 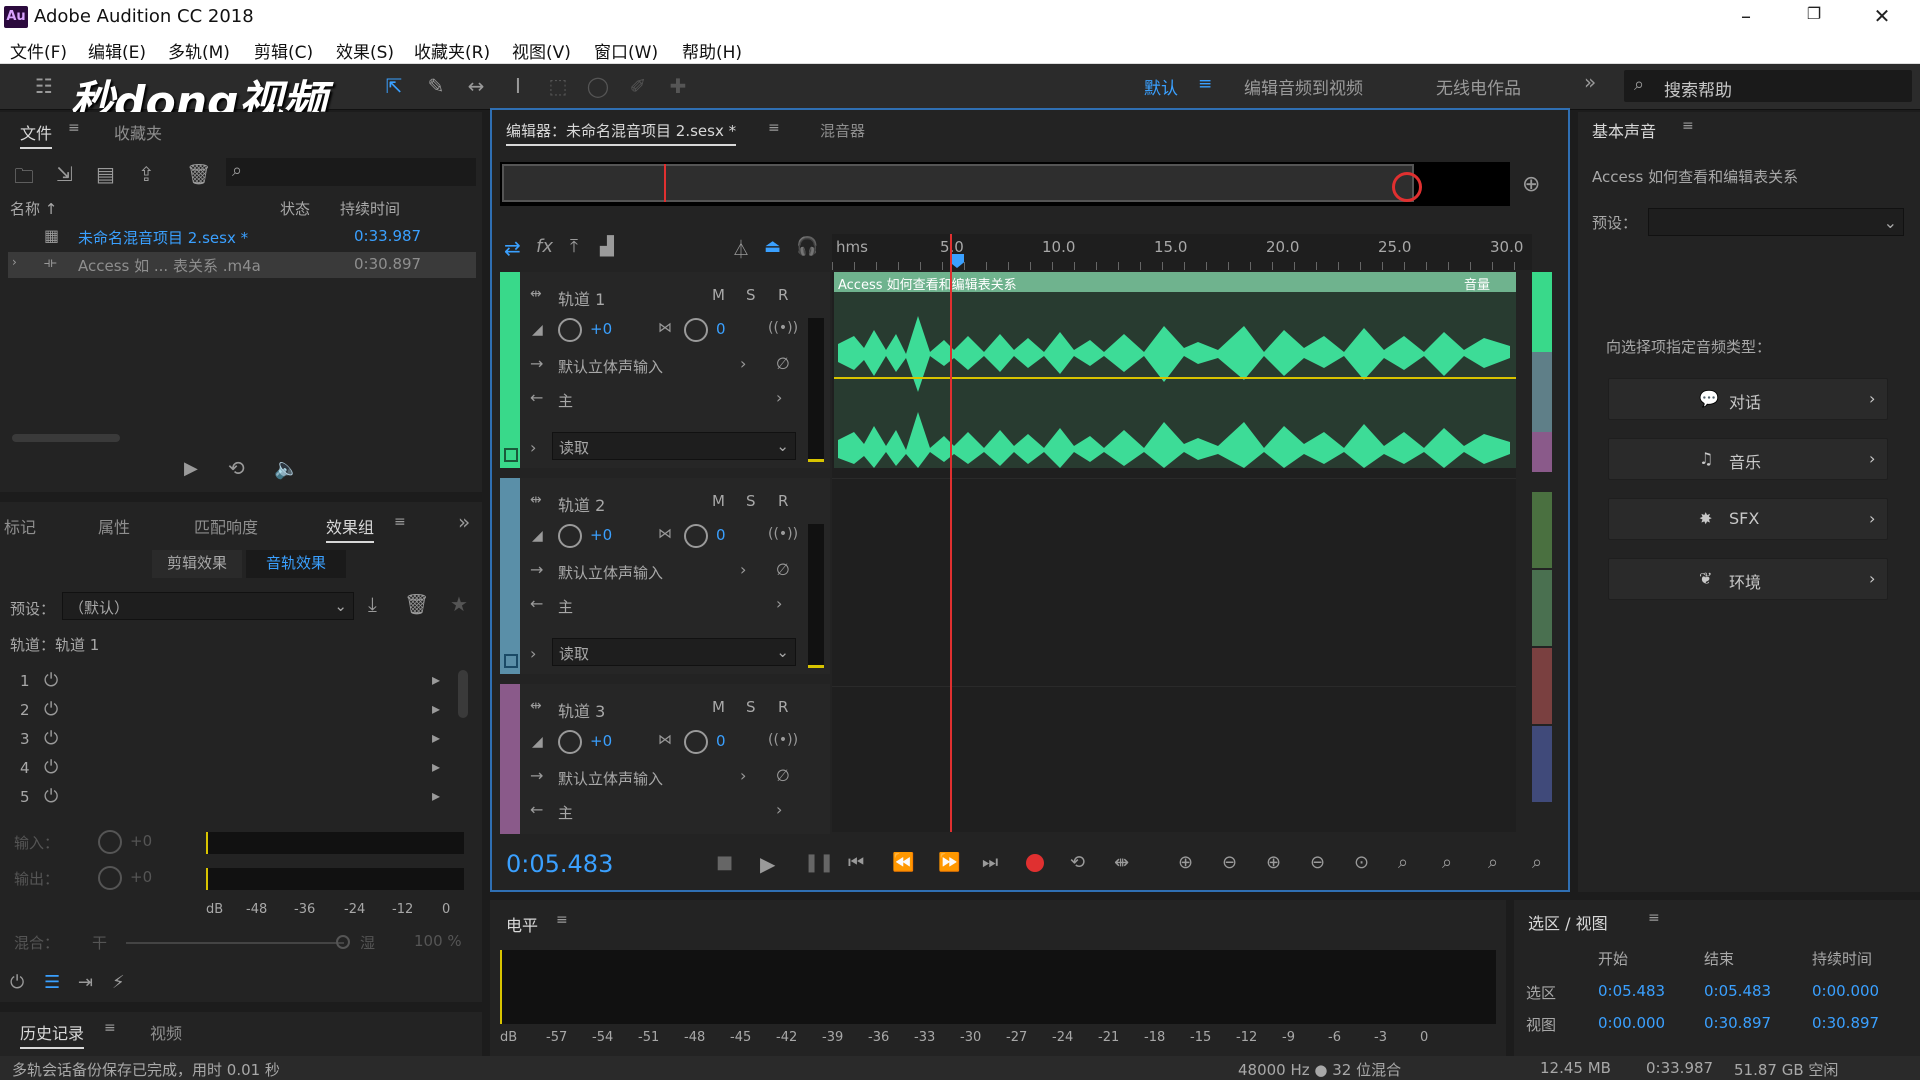 What do you see at coordinates (1161, 86) in the screenshot?
I see `workspace-default: 默认` at bounding box center [1161, 86].